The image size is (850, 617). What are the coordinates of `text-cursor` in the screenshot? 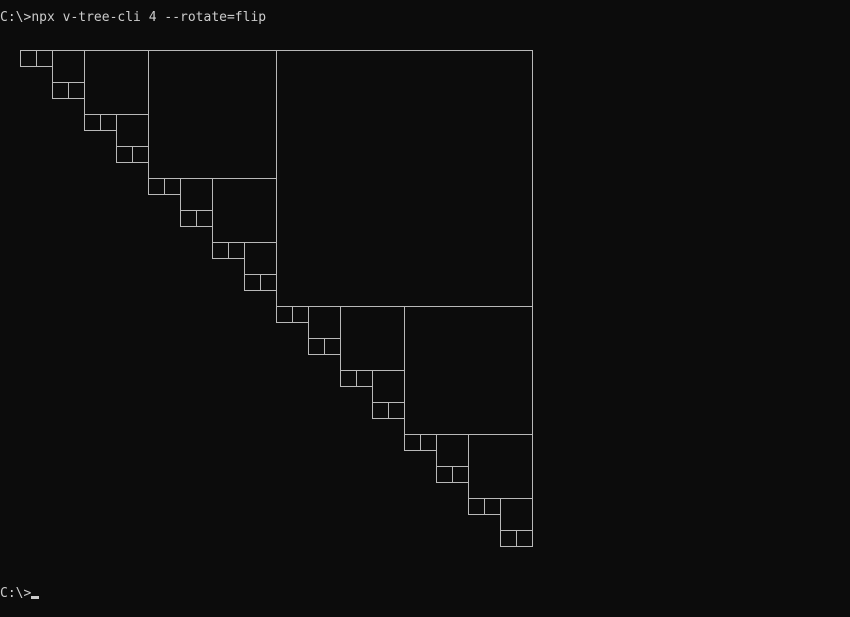 It's located at (35, 597).